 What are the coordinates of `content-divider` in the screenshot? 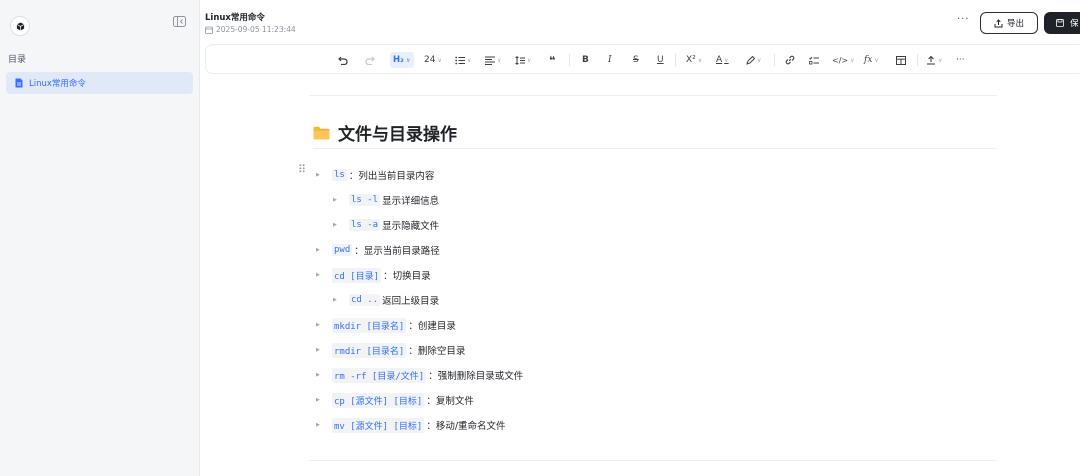 It's located at (653, 460).